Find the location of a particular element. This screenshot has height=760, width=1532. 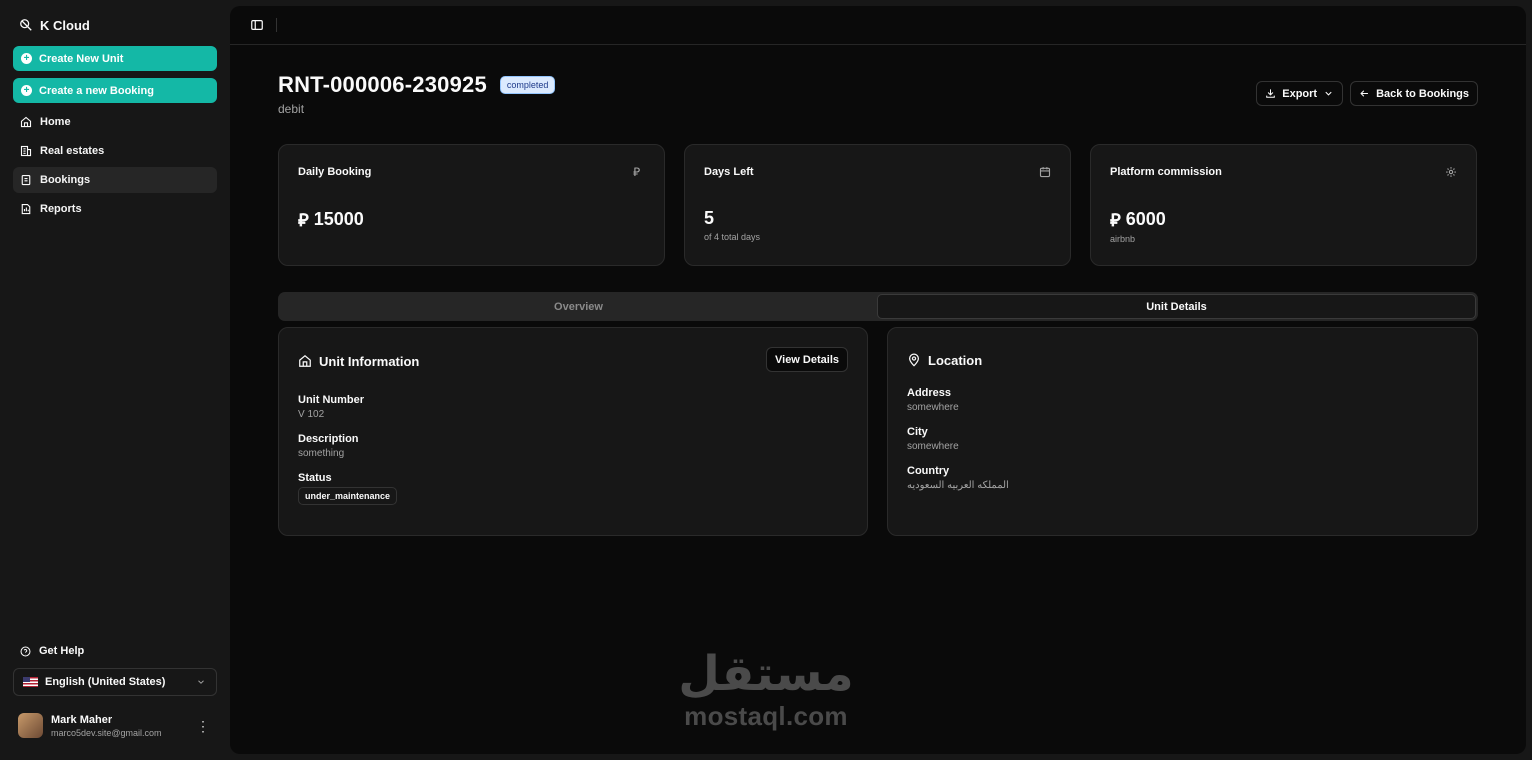

brand: K Cloud is located at coordinates (115, 25).